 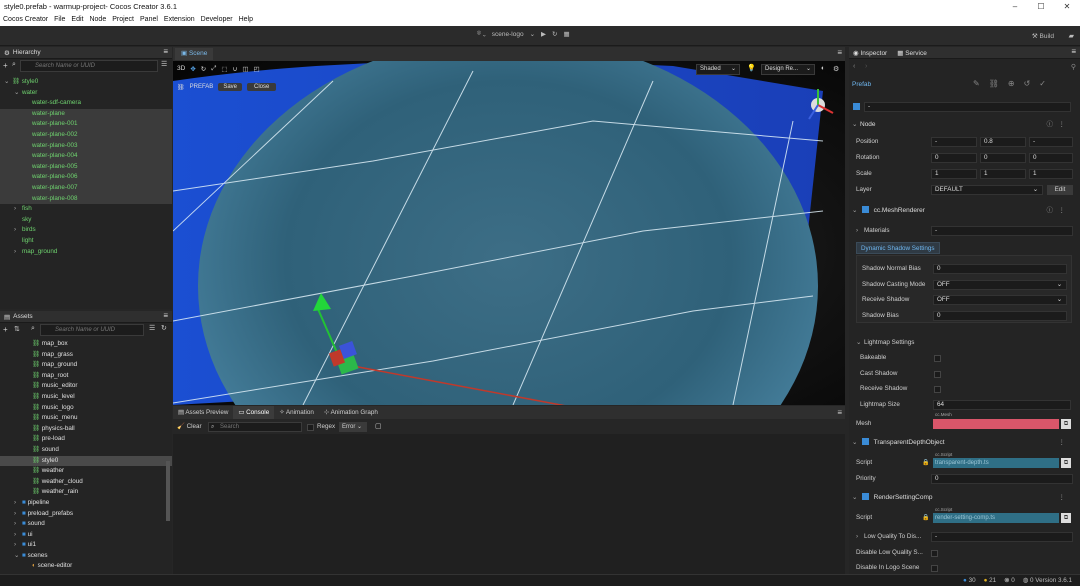 What do you see at coordinates (92, 330) in the screenshot?
I see `assets-search-input: Search Name or UUID` at bounding box center [92, 330].